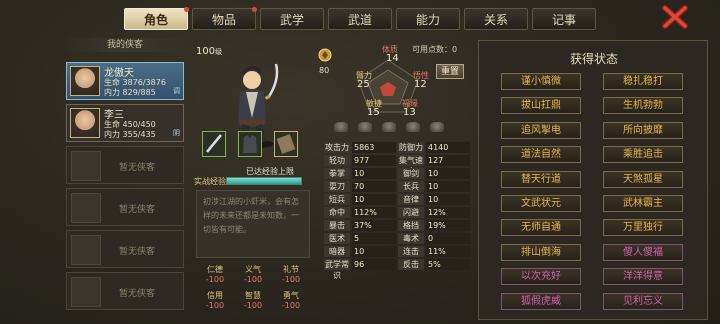  Describe the element at coordinates (541, 130) in the screenshot. I see `status-badge: 追风掣电` at that location.